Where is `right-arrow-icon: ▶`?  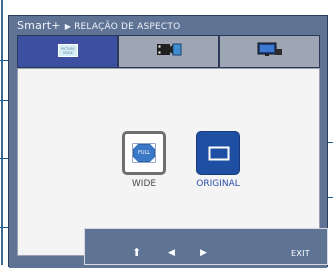
right-arrow-icon: ▶ is located at coordinates (203, 253).